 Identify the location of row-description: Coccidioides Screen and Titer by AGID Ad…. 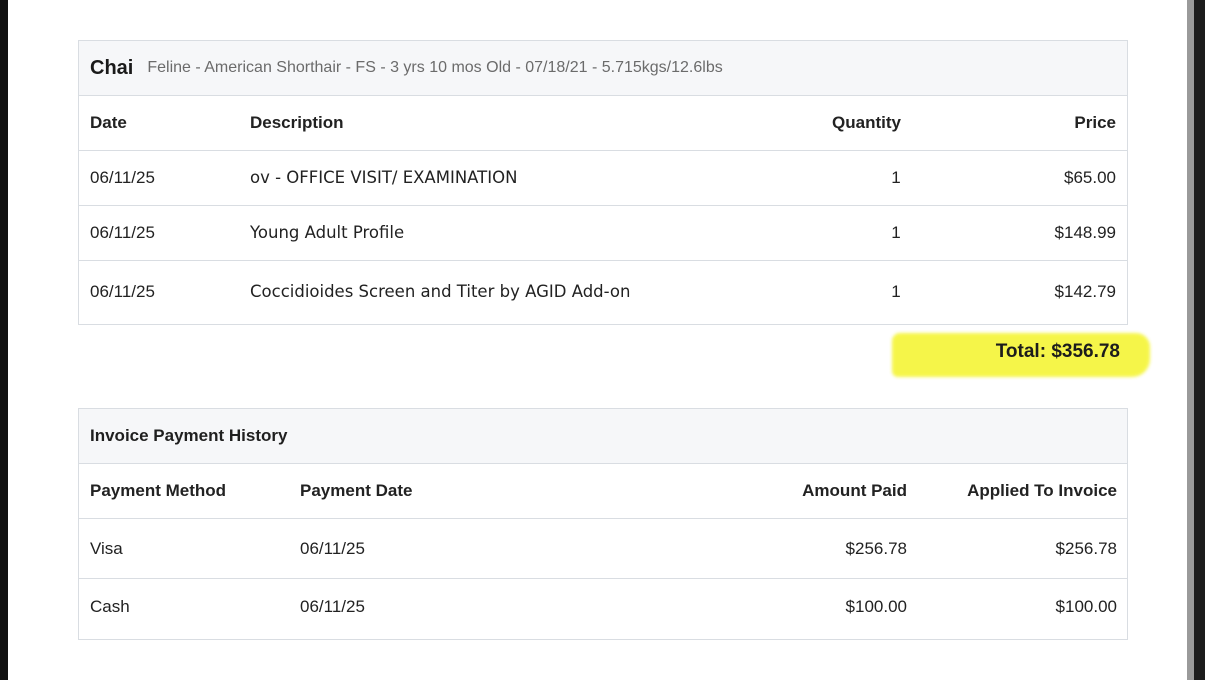
(440, 291).